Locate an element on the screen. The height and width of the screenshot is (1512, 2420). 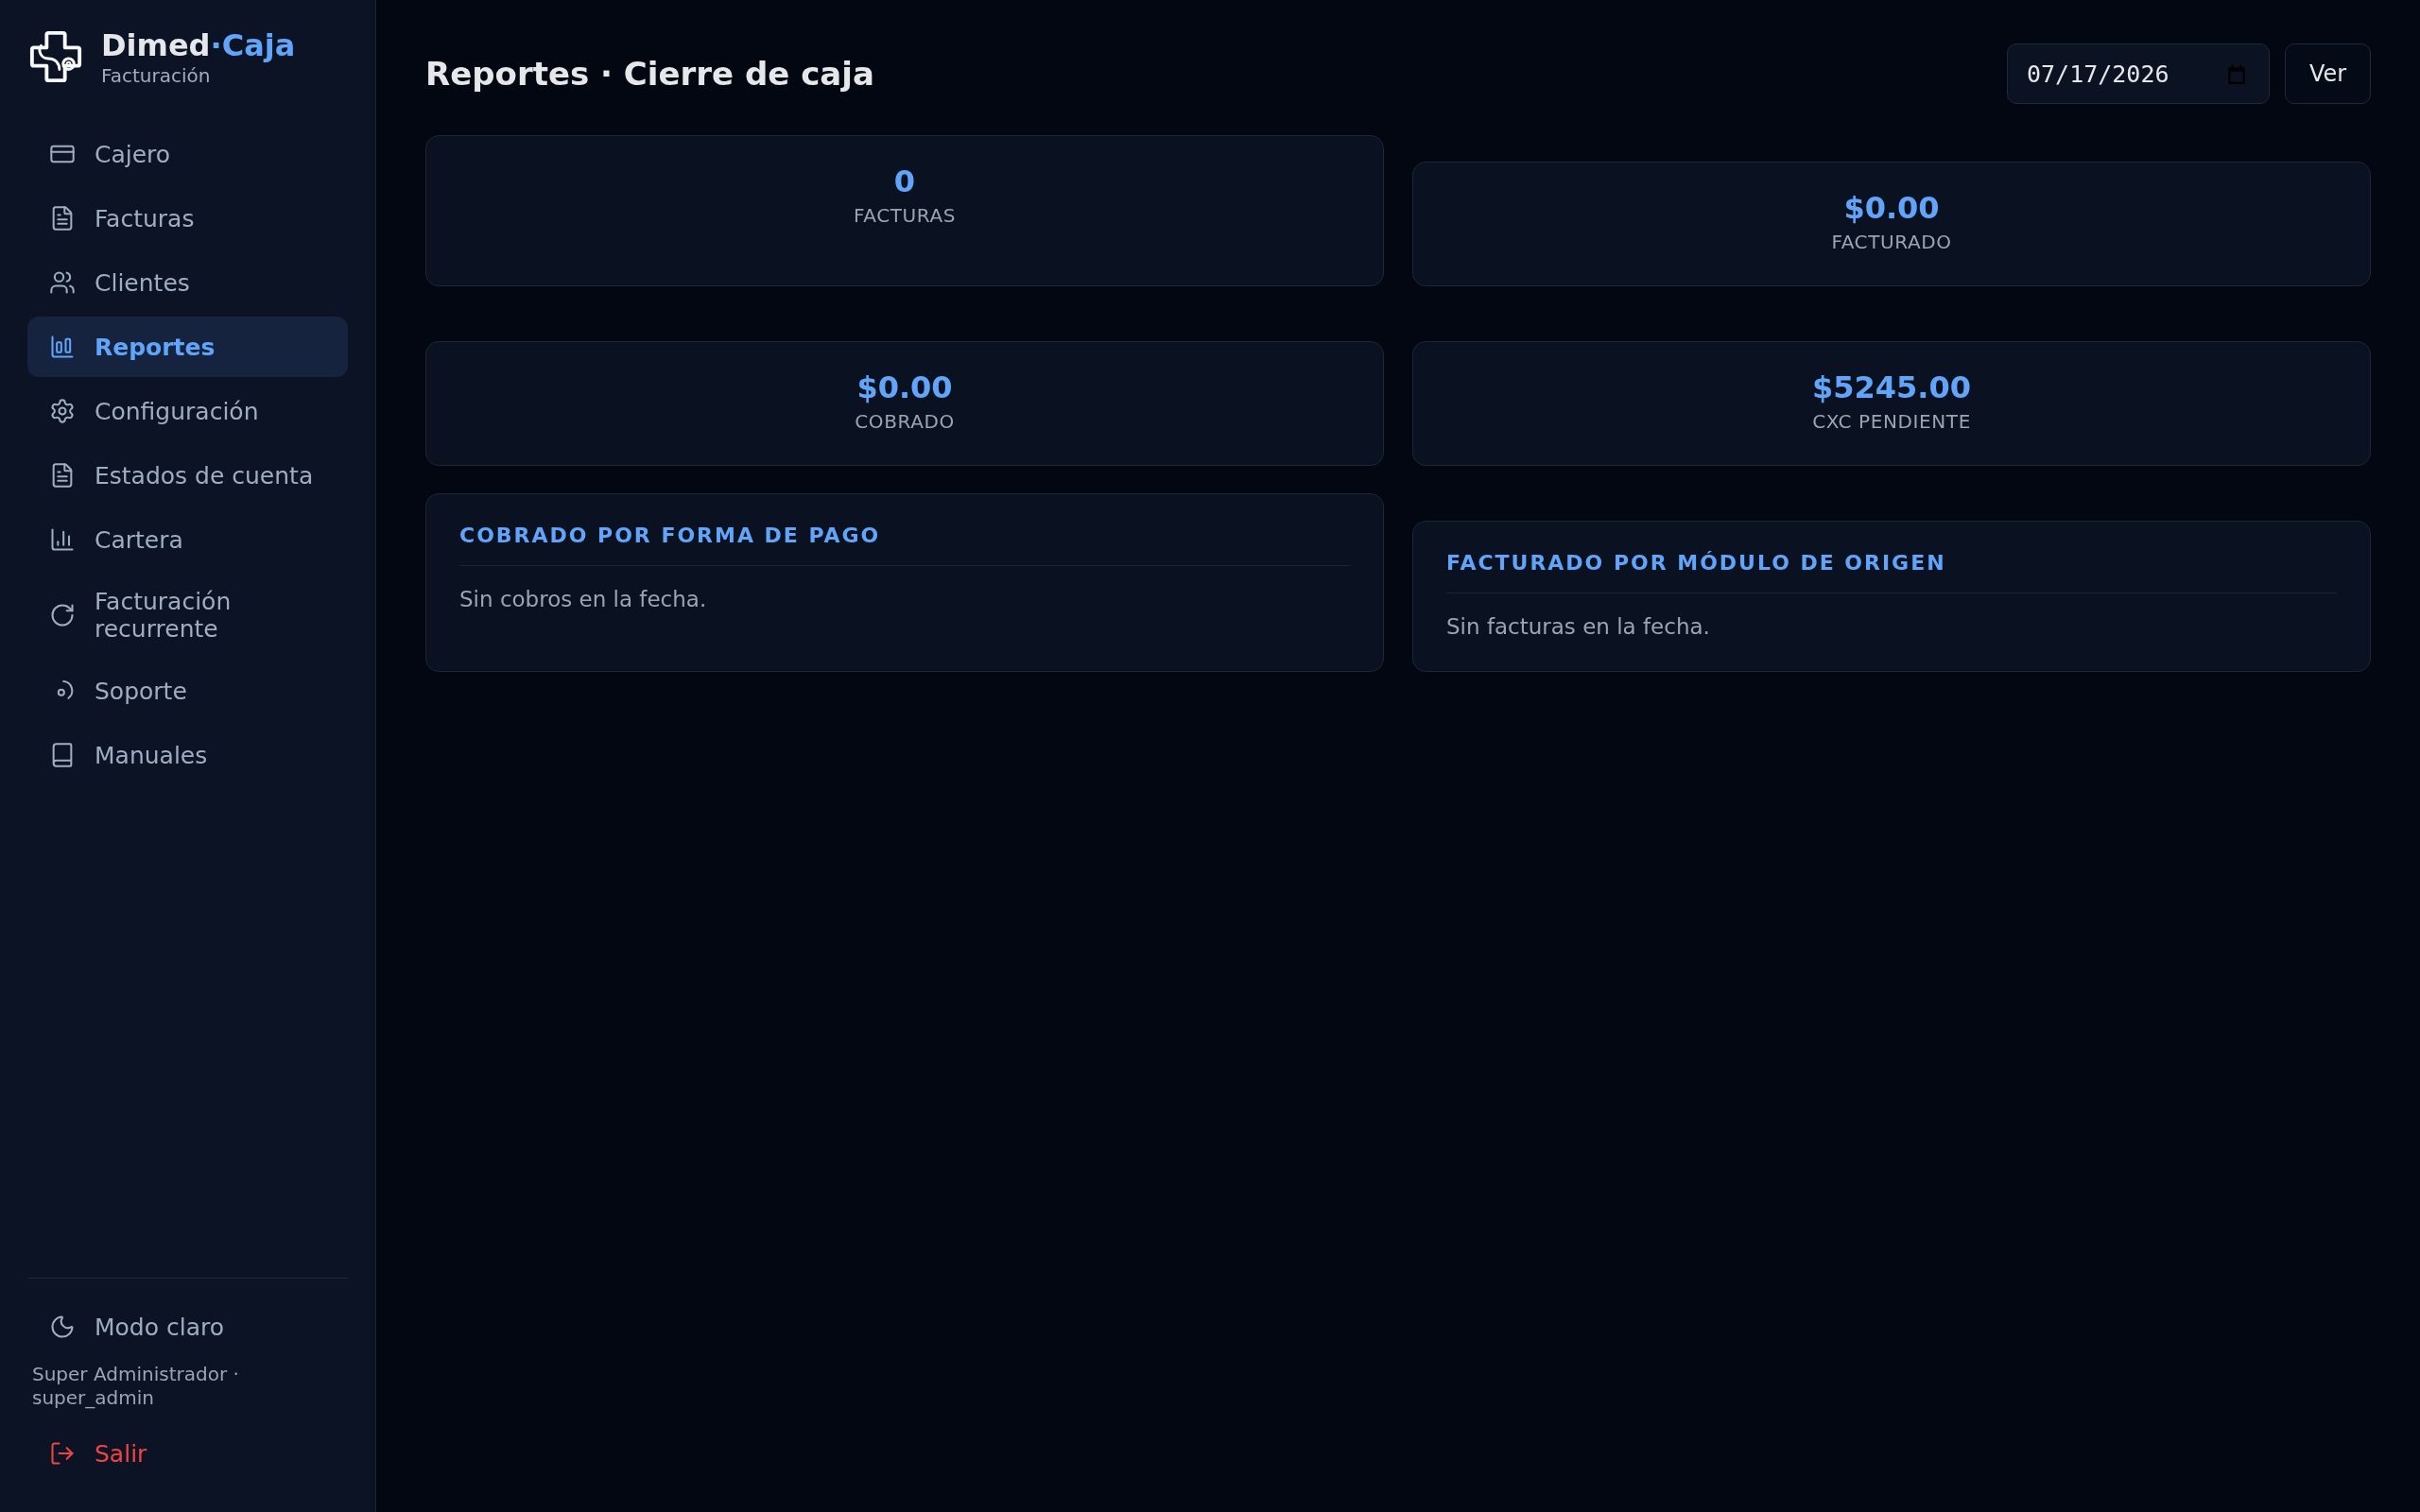
nav-item: Estados de cuenta is located at coordinates (187, 475).